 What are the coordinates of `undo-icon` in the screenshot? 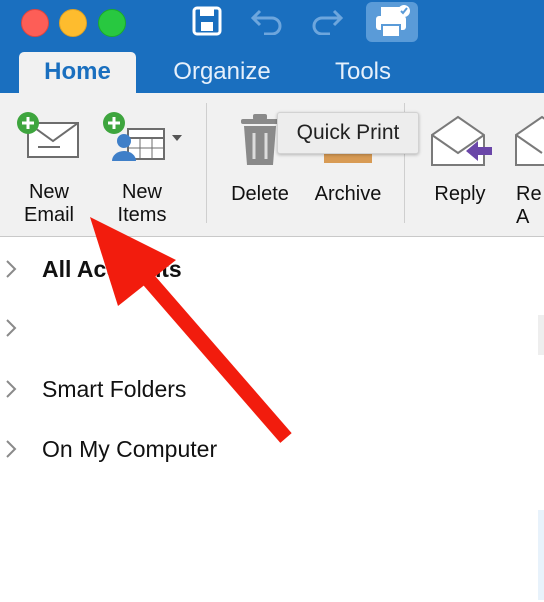 It's located at (267, 21).